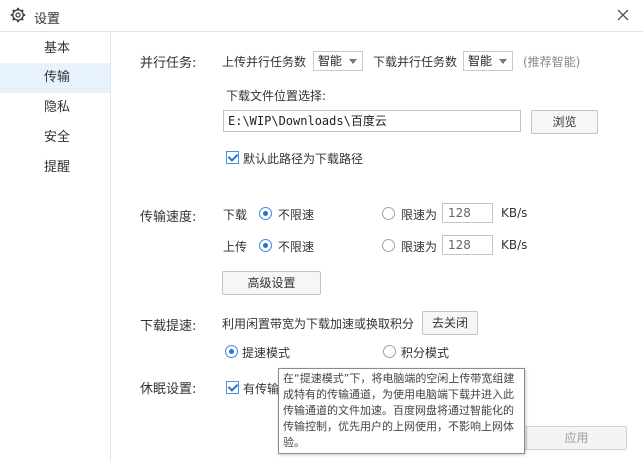 The height and width of the screenshot is (462, 643). What do you see at coordinates (425, 353) in the screenshot?
I see `points-mode-label: 积分模式` at bounding box center [425, 353].